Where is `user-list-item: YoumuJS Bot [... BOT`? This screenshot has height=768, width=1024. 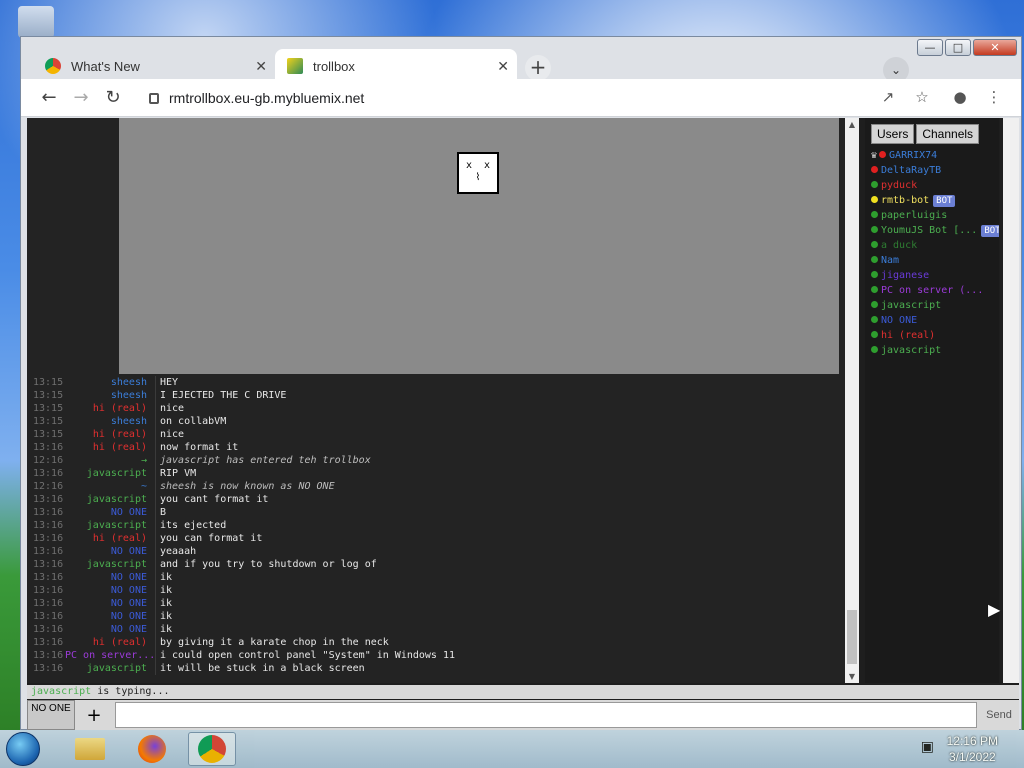
user-list-item: YoumuJS Bot [... BOT is located at coordinates (932, 230).